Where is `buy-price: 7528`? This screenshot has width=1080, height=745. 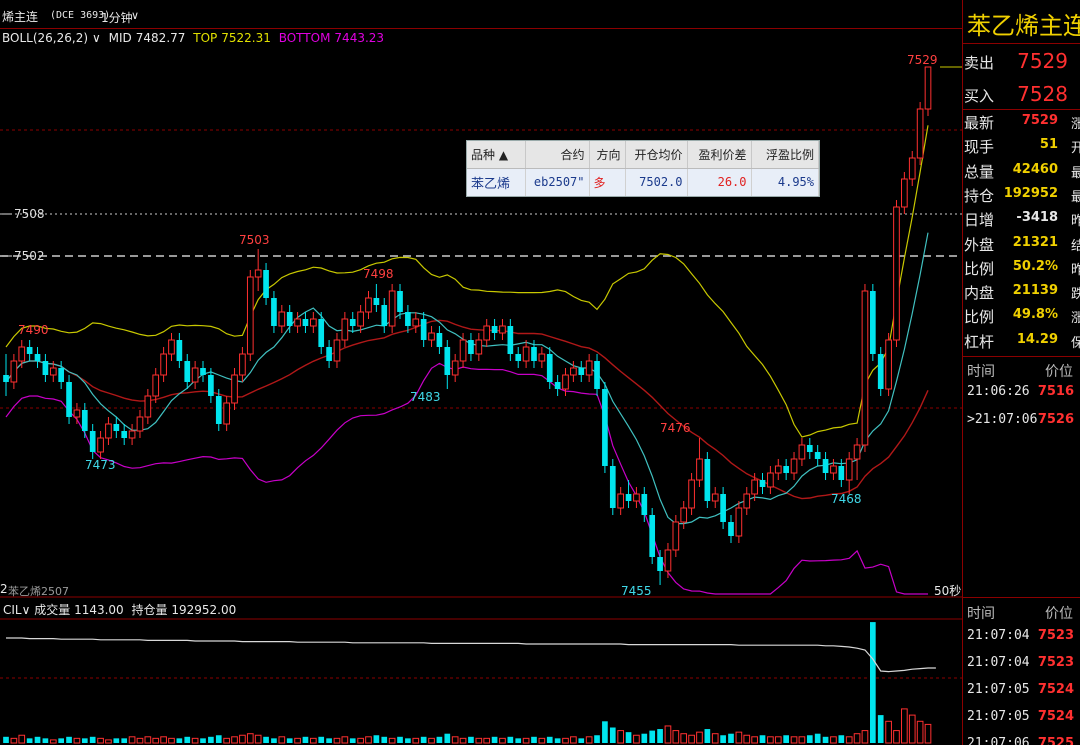
buy-price: 7528 is located at coordinates (1042, 94).